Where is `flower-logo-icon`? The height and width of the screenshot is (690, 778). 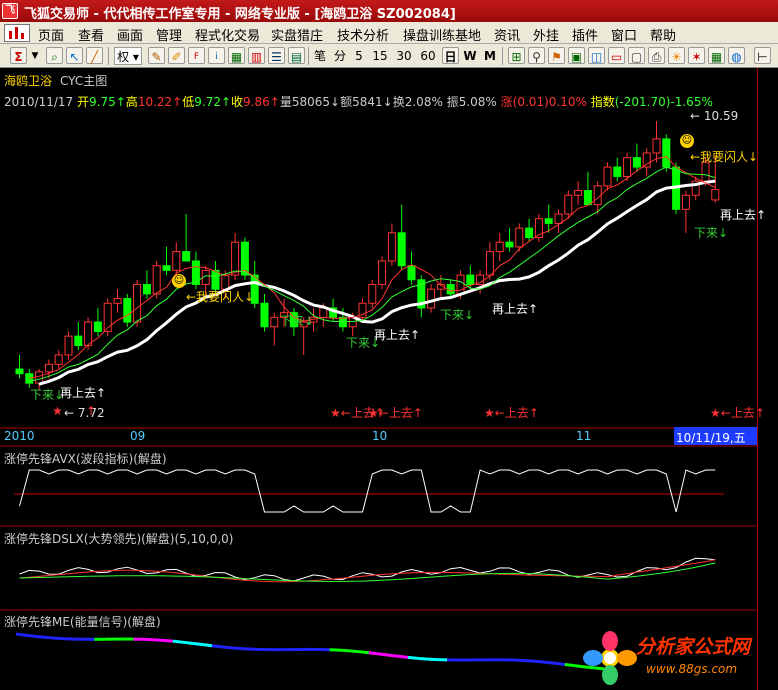 flower-logo-icon is located at coordinates (610, 658).